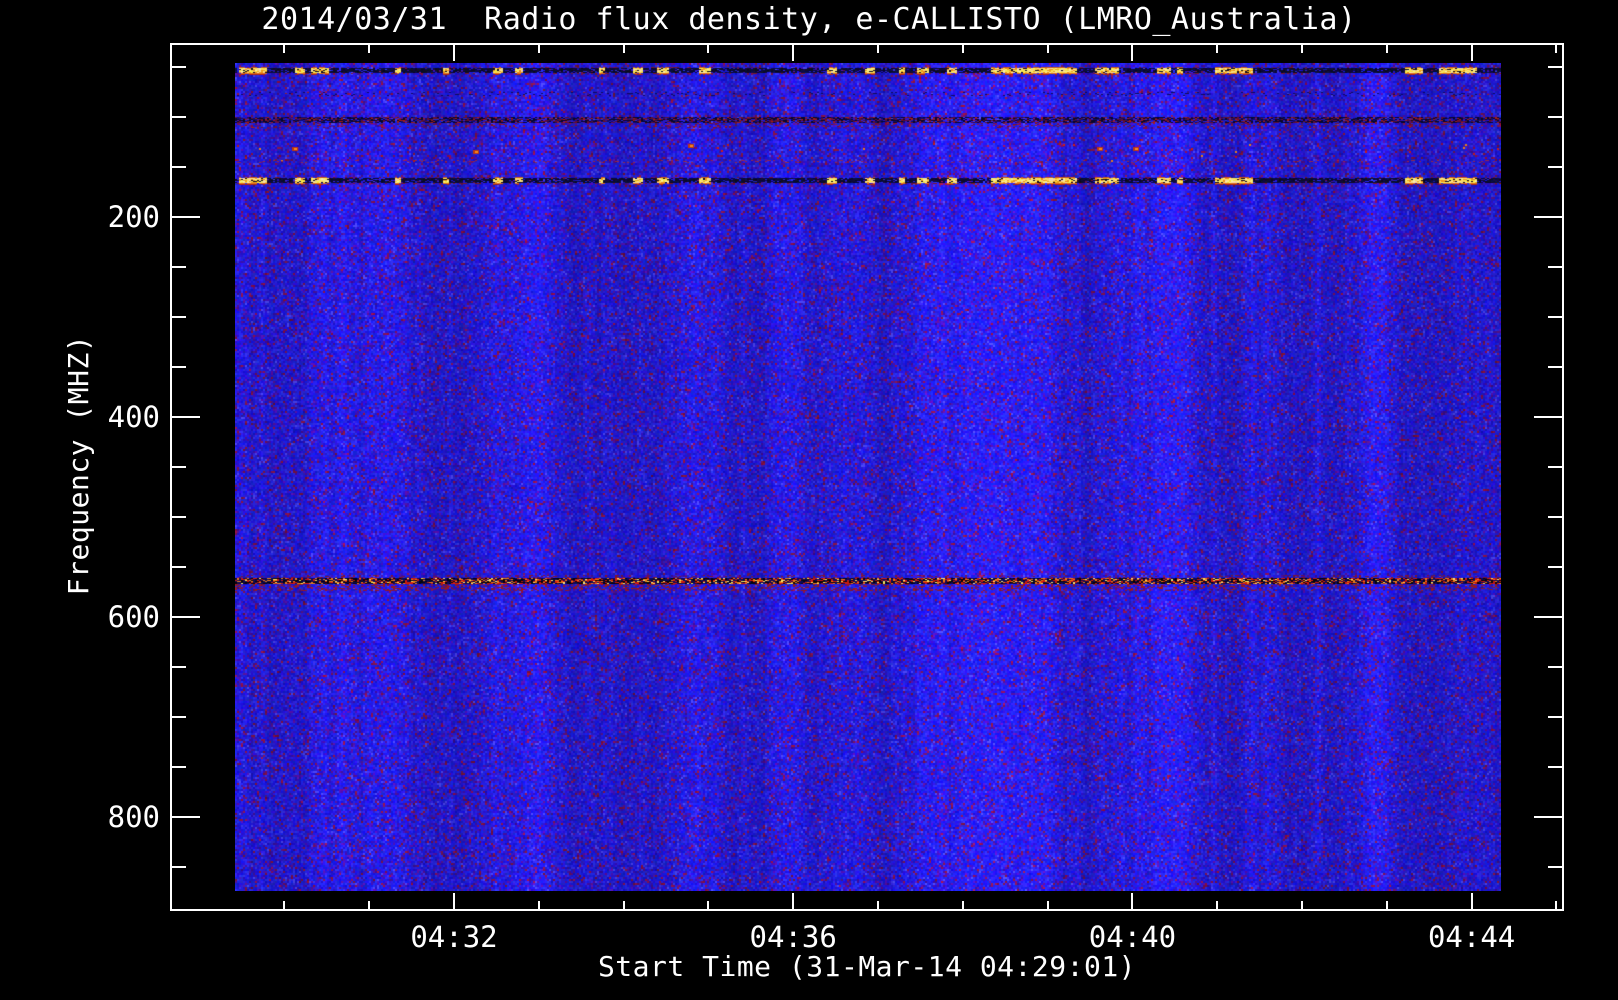 The image size is (1618, 1000). What do you see at coordinates (133, 417) in the screenshot?
I see `y-tick-label: 400` at bounding box center [133, 417].